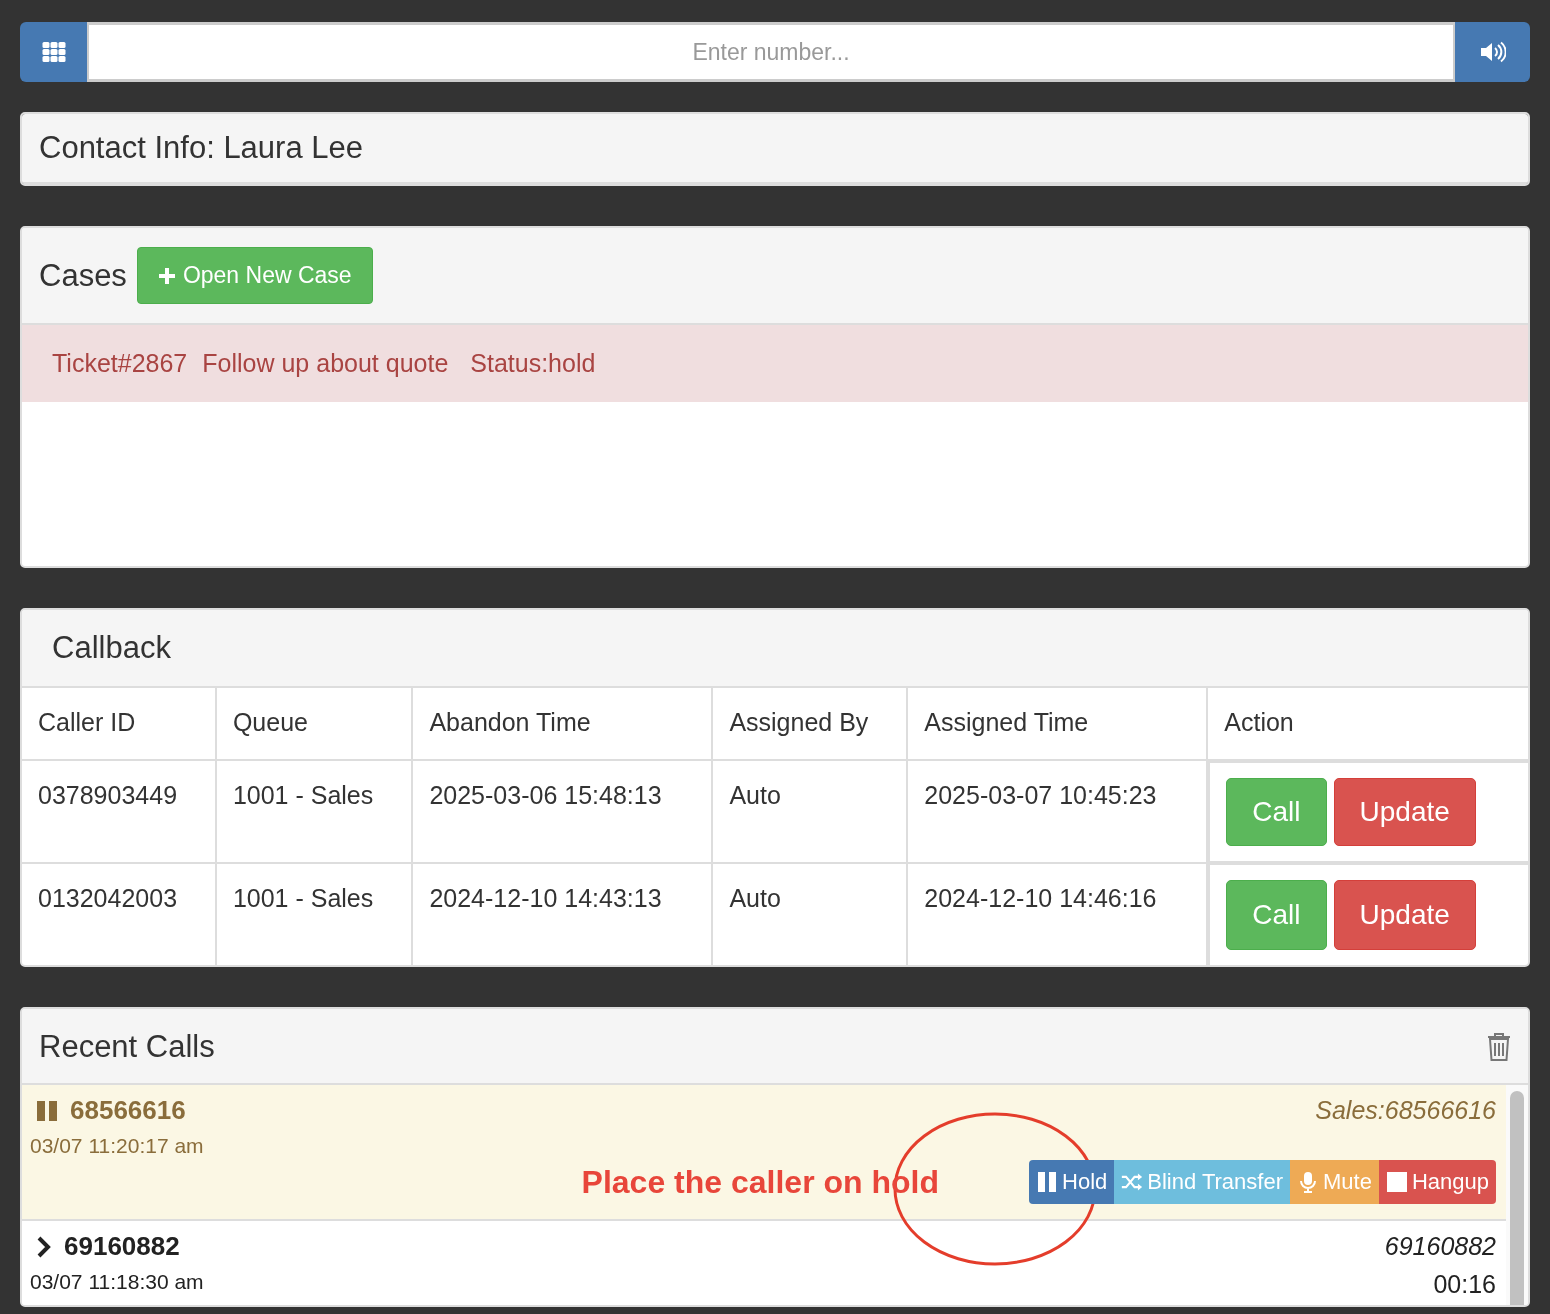 The image size is (1550, 1314). I want to click on case-alert: Ticket#2867 Follow up about quote Status:hold, so click(775, 363).